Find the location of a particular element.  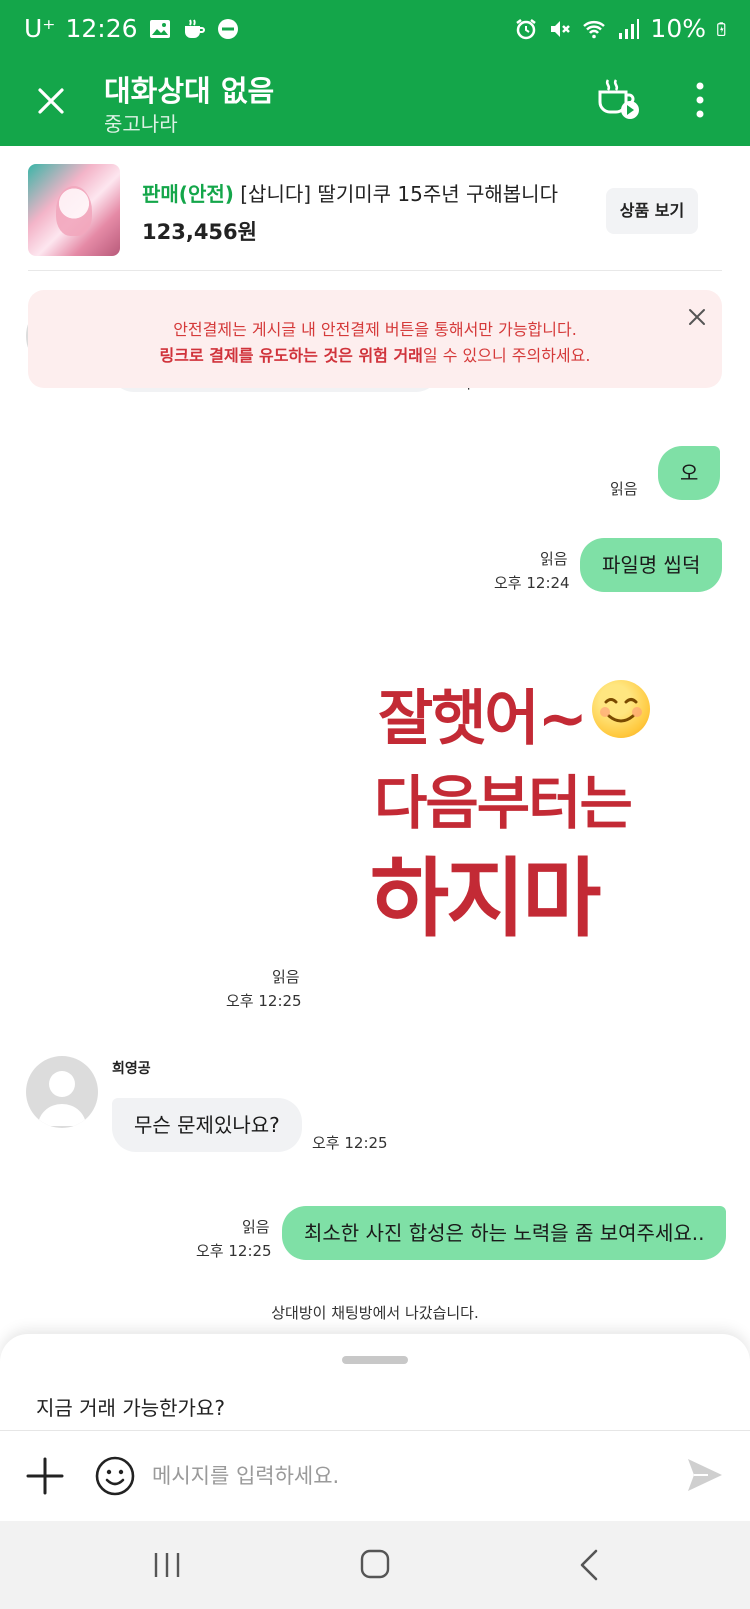

status-right: 10% is located at coordinates (622, 28).